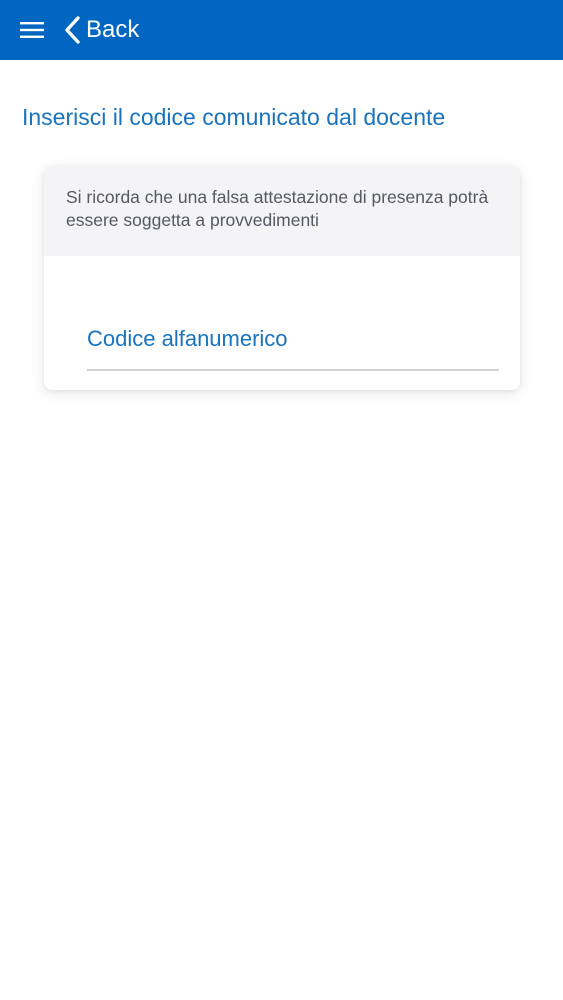 This screenshot has height=1000, width=563. I want to click on back-button: Back, so click(100, 30).